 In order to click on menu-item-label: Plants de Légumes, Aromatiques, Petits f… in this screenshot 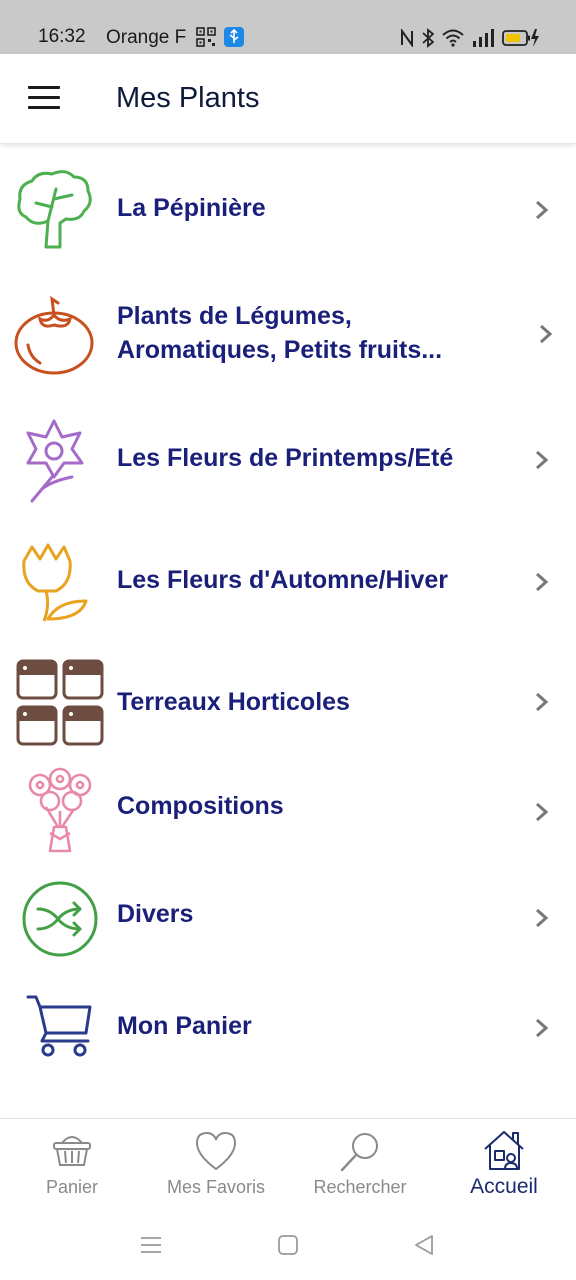, I will do `click(280, 333)`.